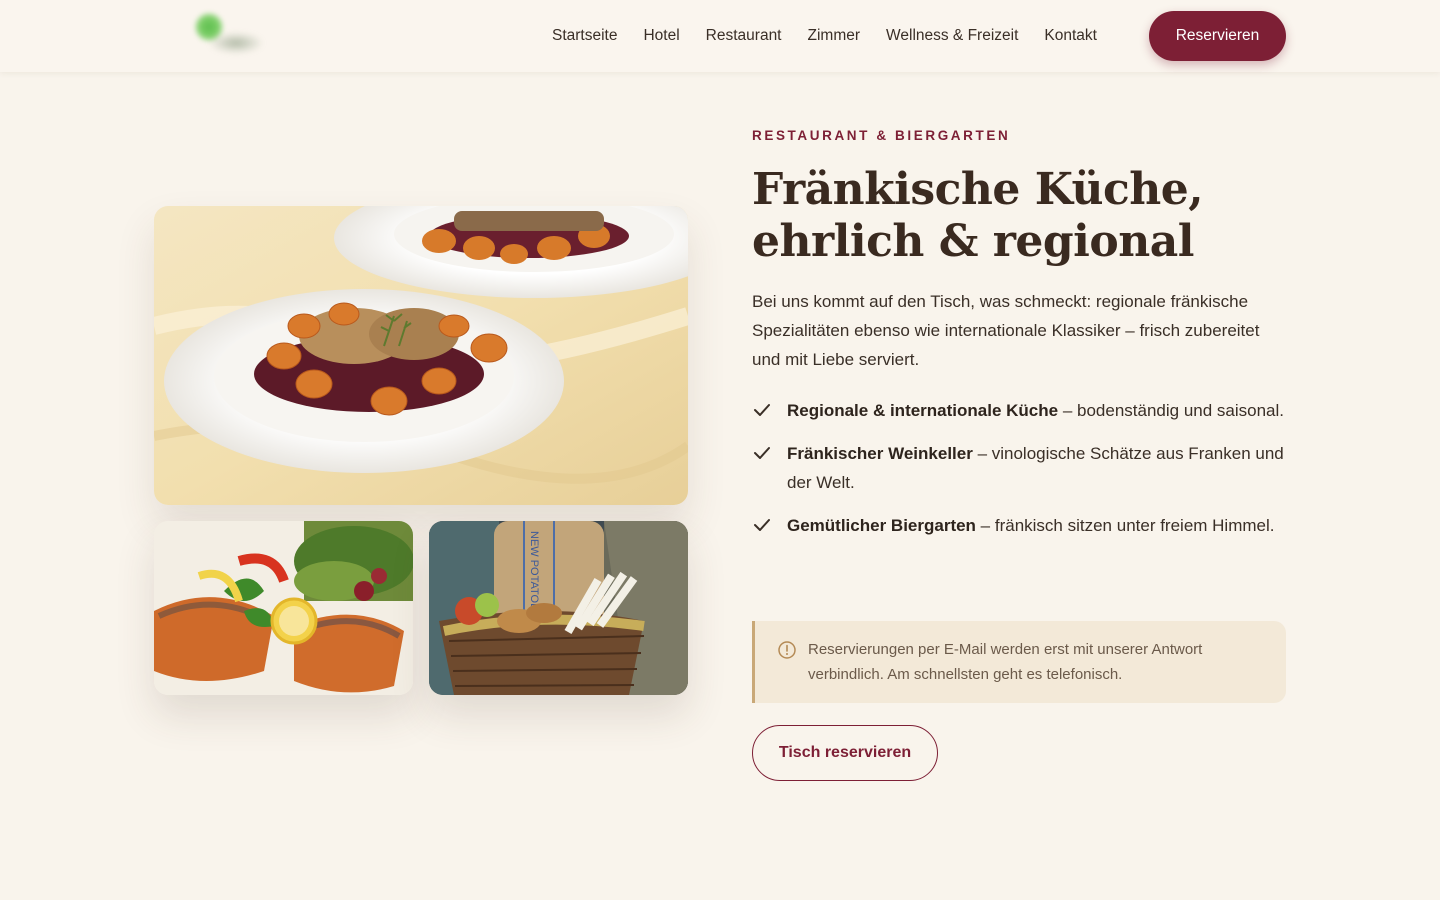 Image resolution: width=1440 pixels, height=900 pixels. What do you see at coordinates (787, 650) in the screenshot?
I see `info-icon` at bounding box center [787, 650].